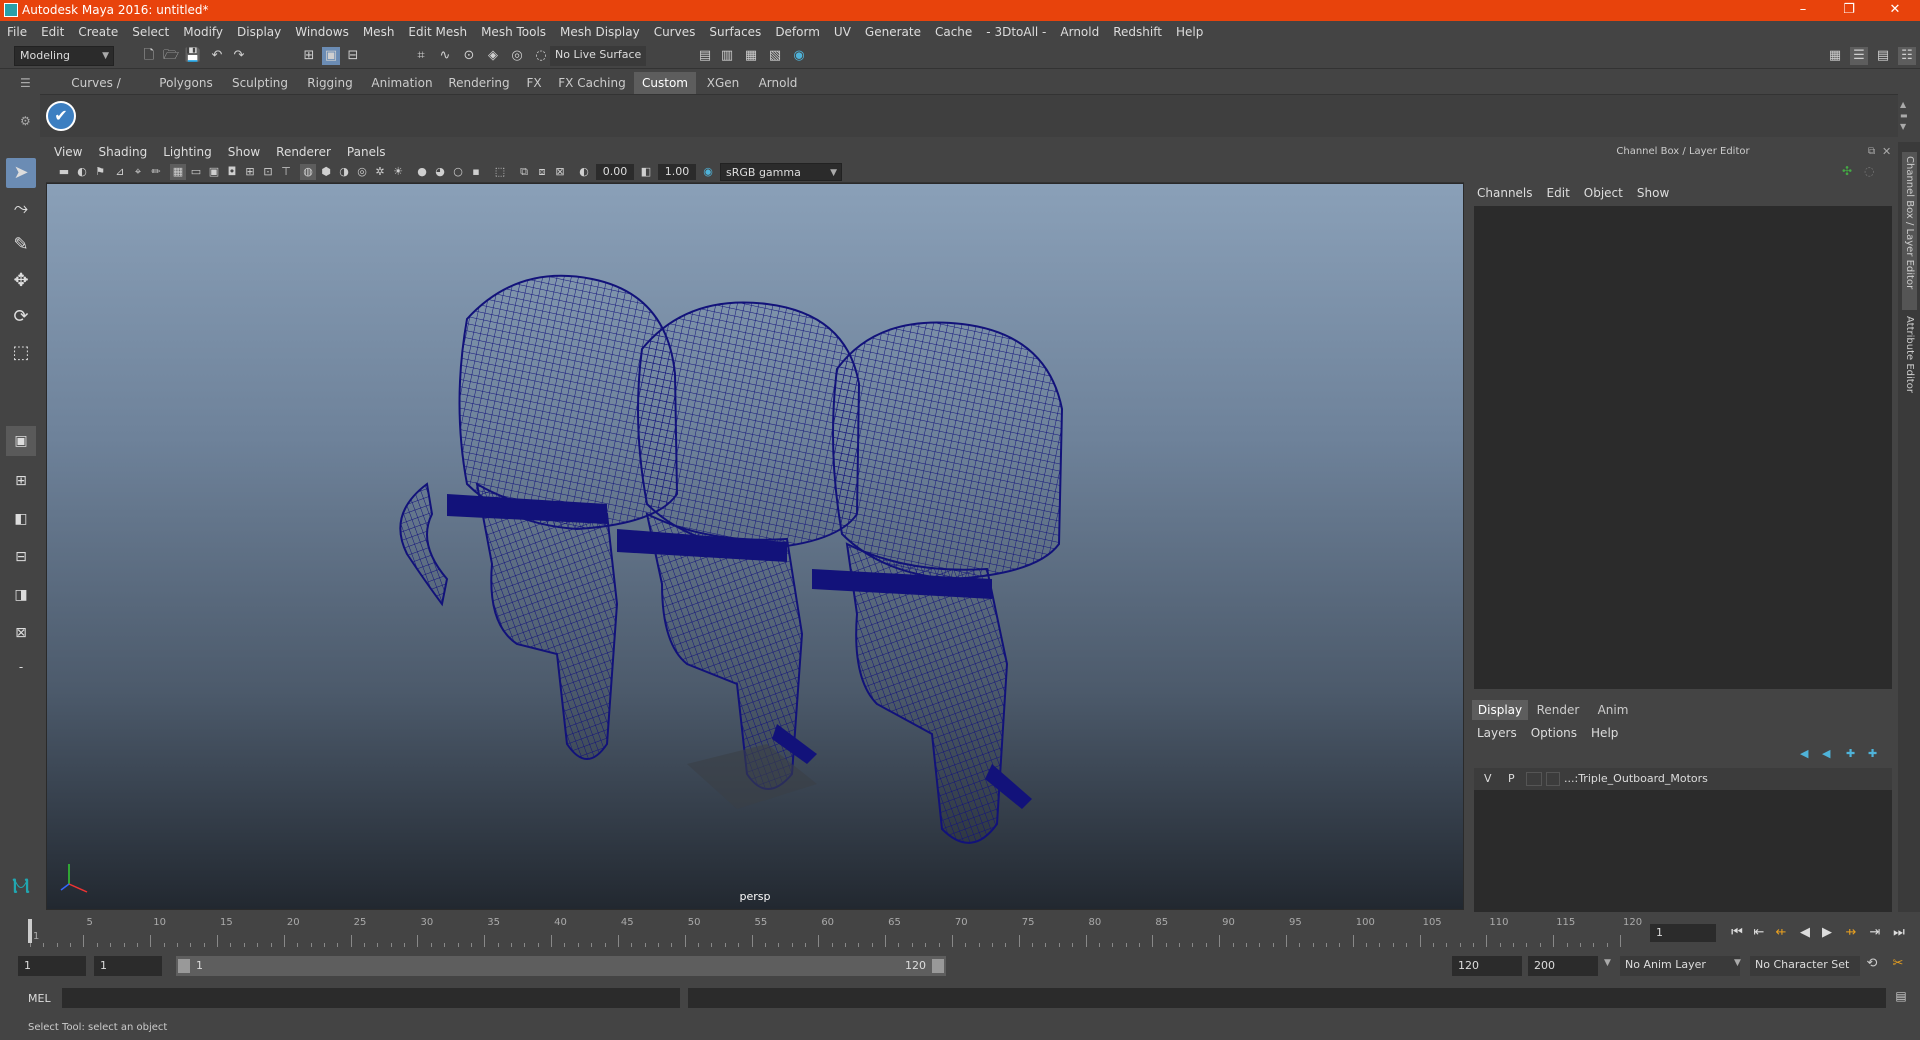 The width and height of the screenshot is (1920, 1040). What do you see at coordinates (1534, 779) in the screenshot?
I see `layer-display-type-toggle` at bounding box center [1534, 779].